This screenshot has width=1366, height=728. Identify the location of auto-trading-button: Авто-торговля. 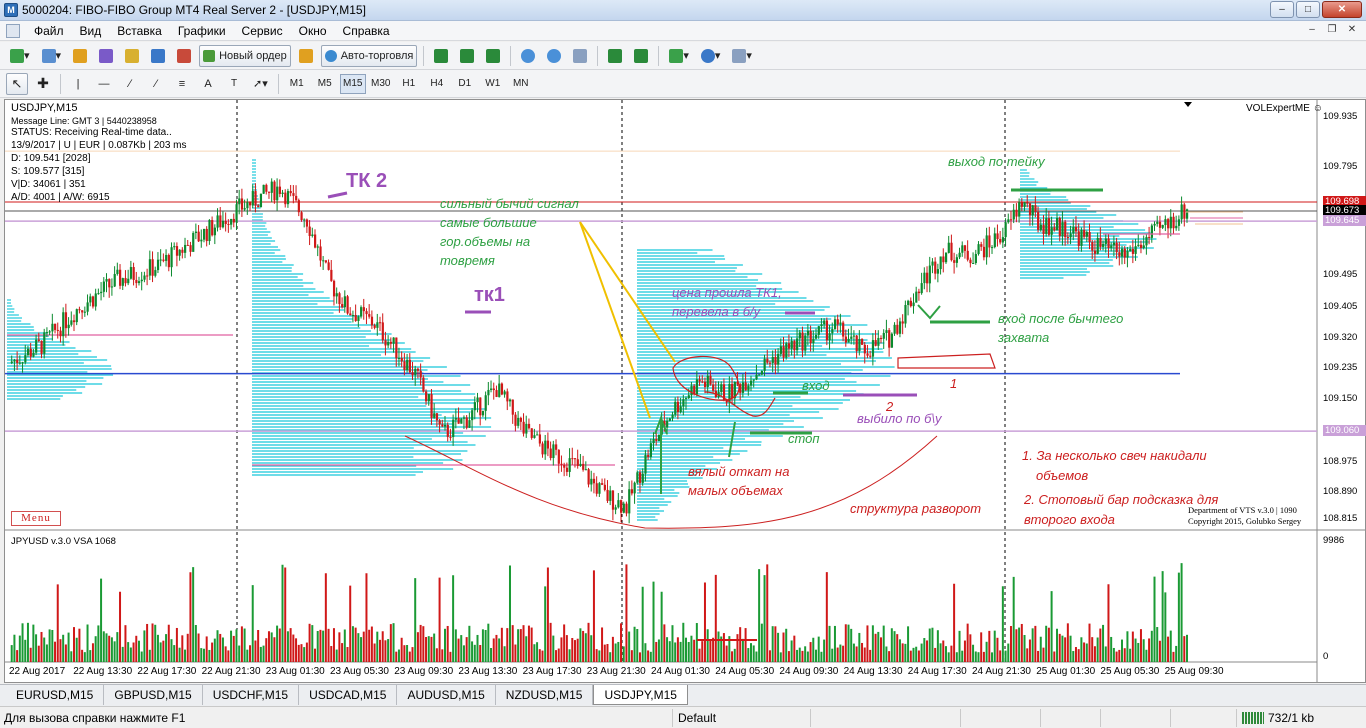
(369, 55).